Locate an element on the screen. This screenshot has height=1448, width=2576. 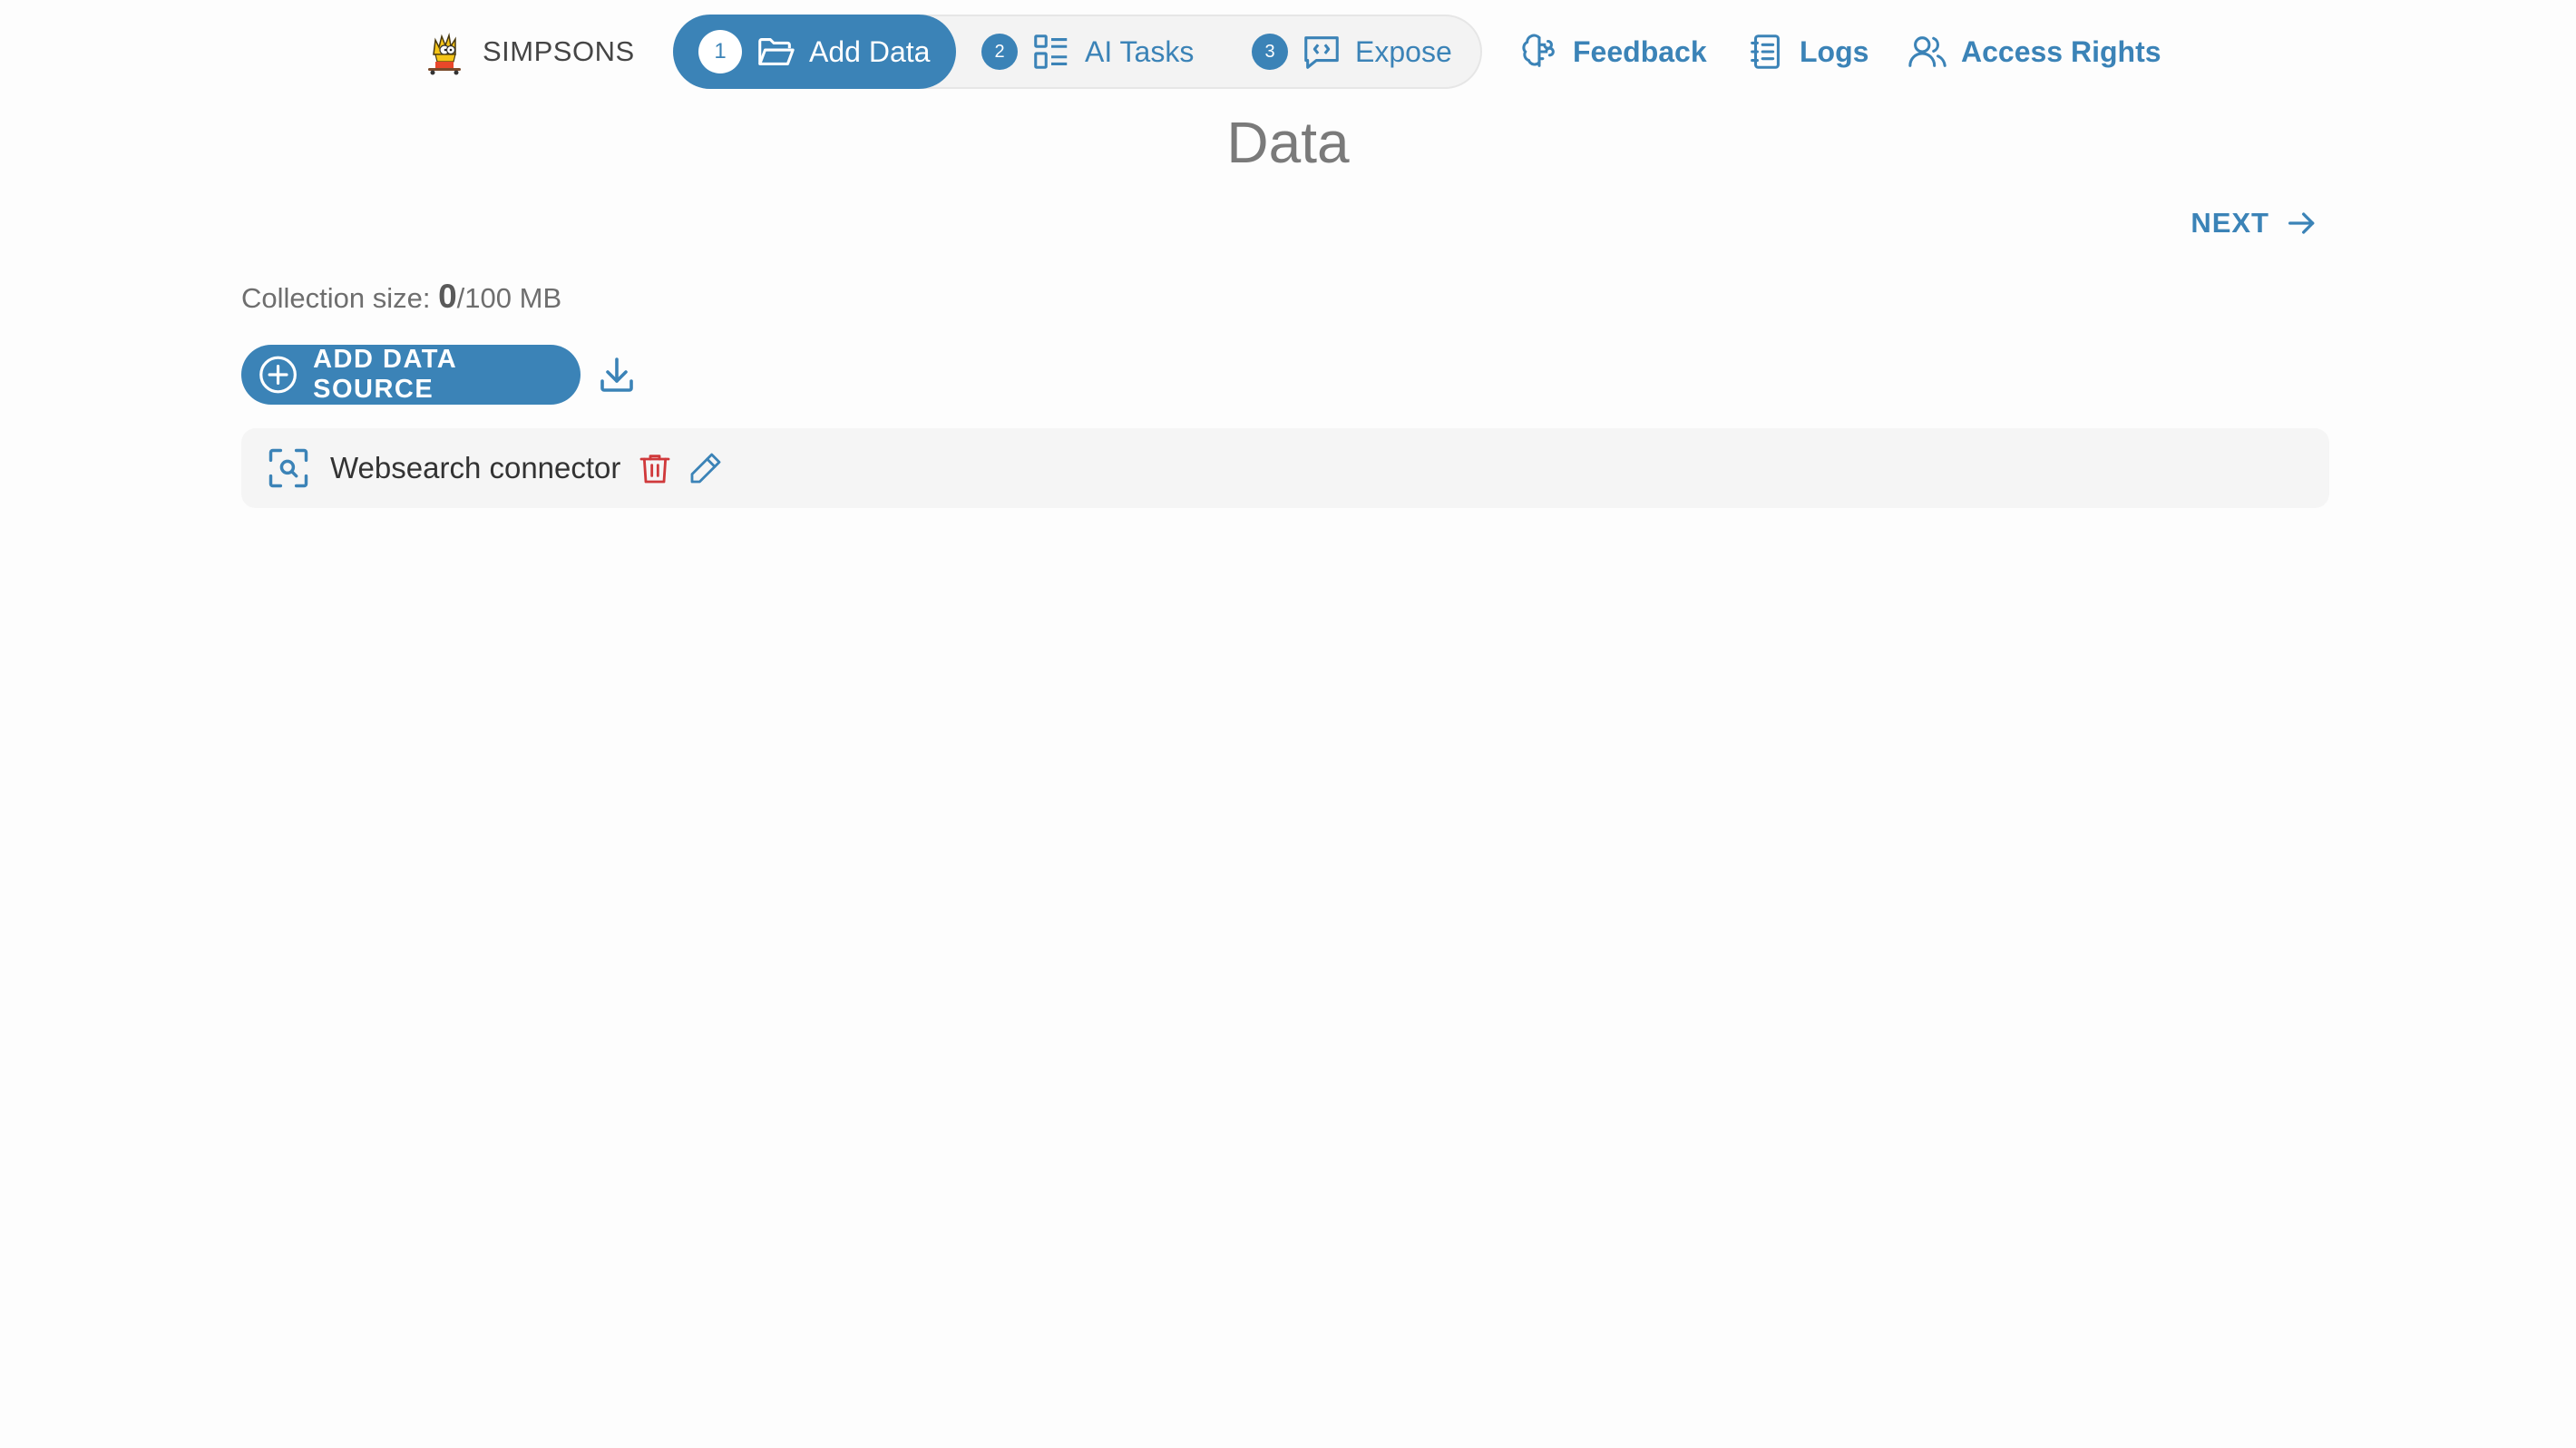
collection-size: Collection size: 0/100 MB is located at coordinates (401, 297).